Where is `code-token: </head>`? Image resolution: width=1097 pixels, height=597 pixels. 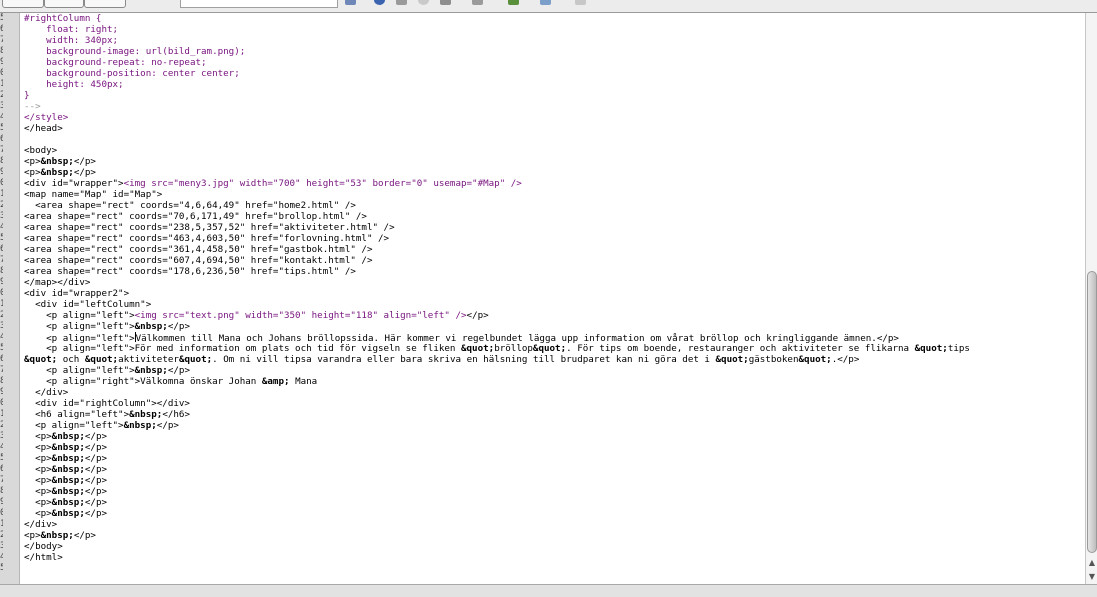 code-token: </head> is located at coordinates (43, 128).